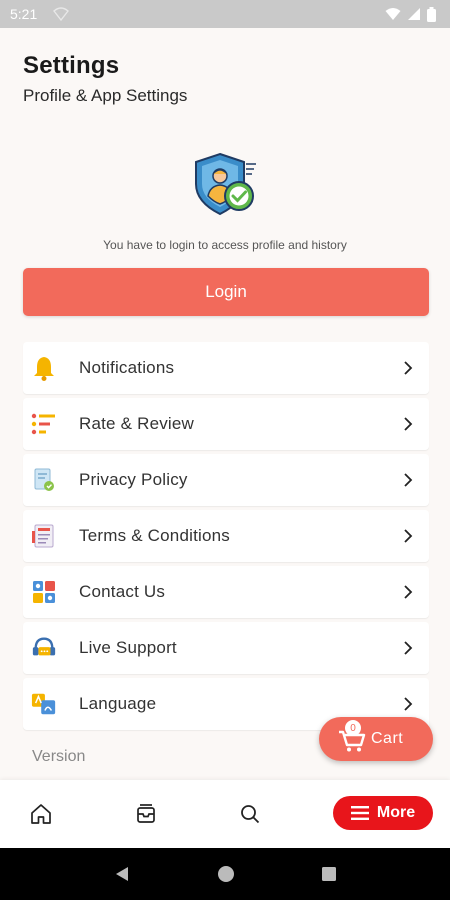 This screenshot has height=900, width=450. I want to click on cart-count-badge: 0, so click(353, 728).